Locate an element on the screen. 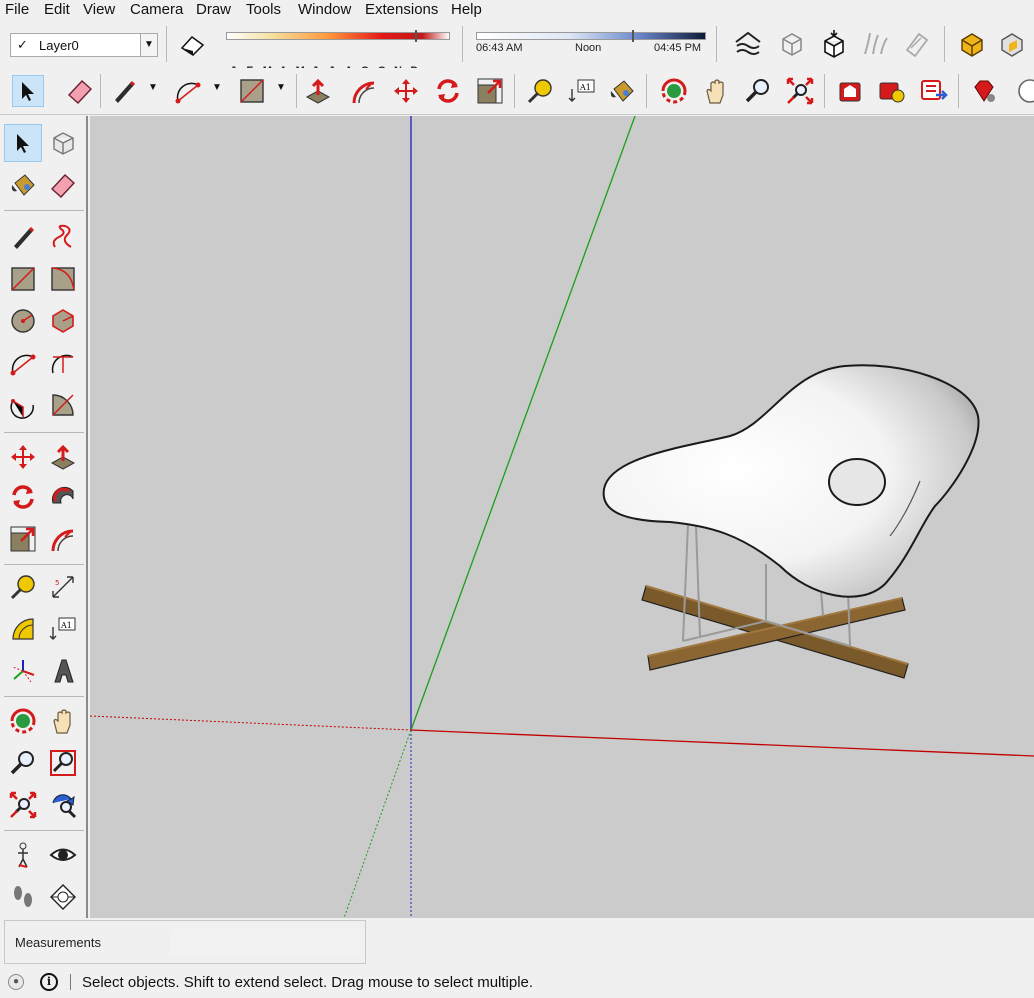 The height and width of the screenshot is (998, 1034). drape-button is located at coordinates (916, 44).